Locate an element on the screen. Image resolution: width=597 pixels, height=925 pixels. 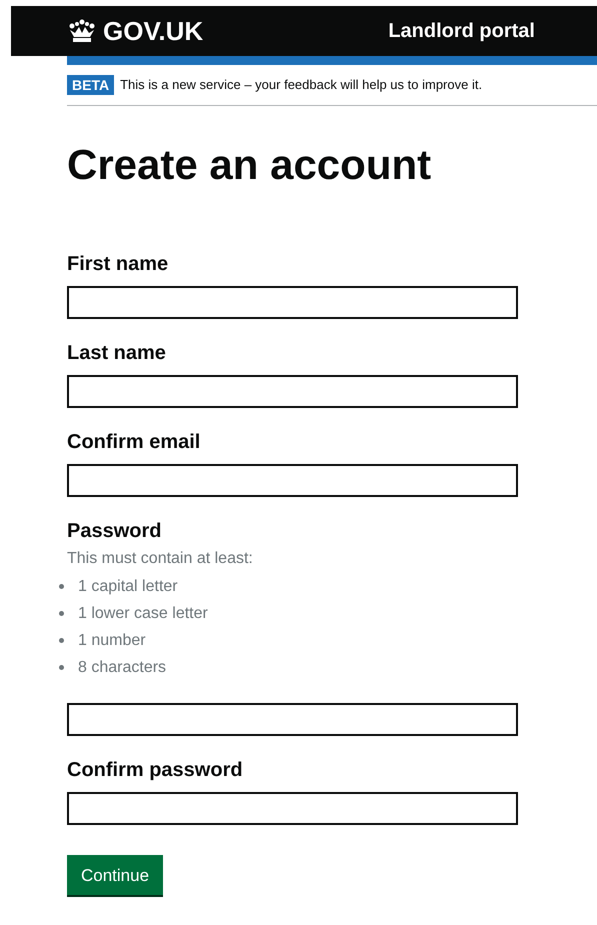
continue-button: Continue is located at coordinates (115, 874).